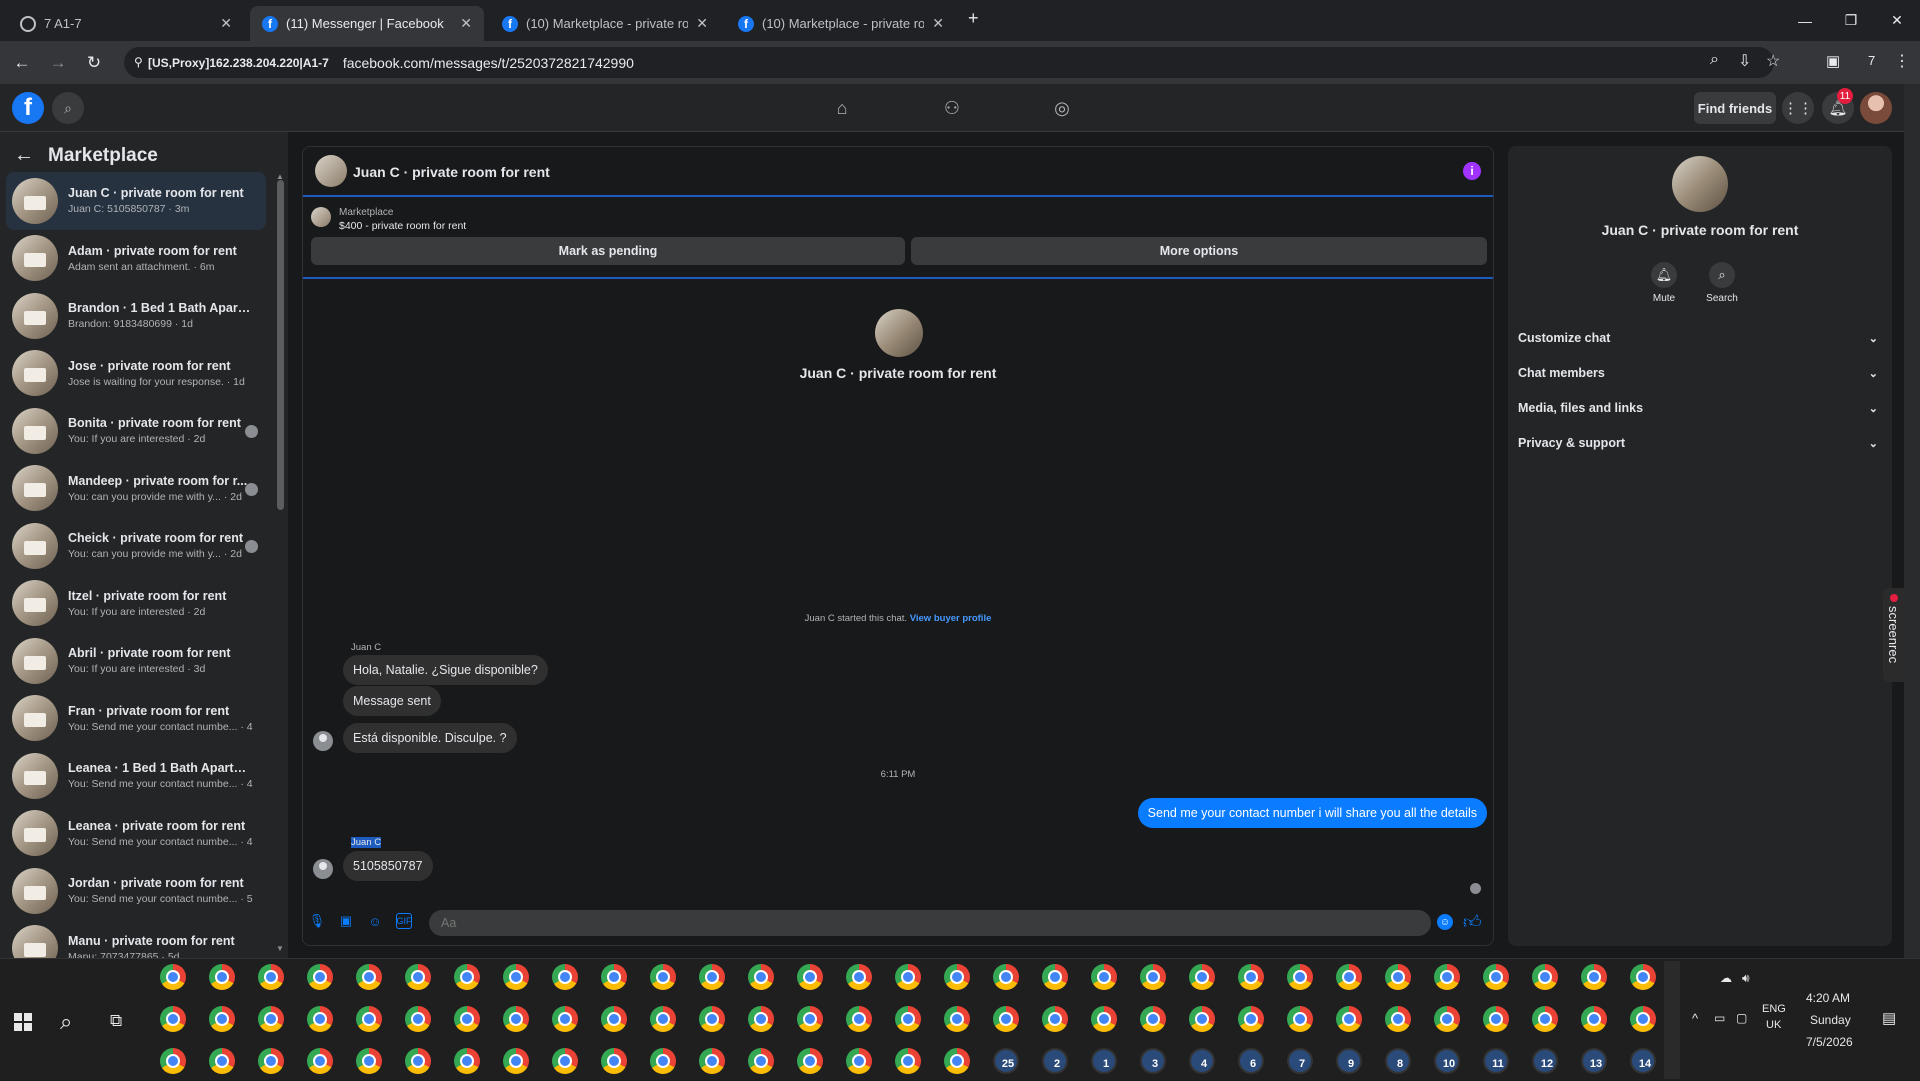 The height and width of the screenshot is (1081, 1920). I want to click on section-privacy-support: Privacy & support ⌄, so click(1698, 443).